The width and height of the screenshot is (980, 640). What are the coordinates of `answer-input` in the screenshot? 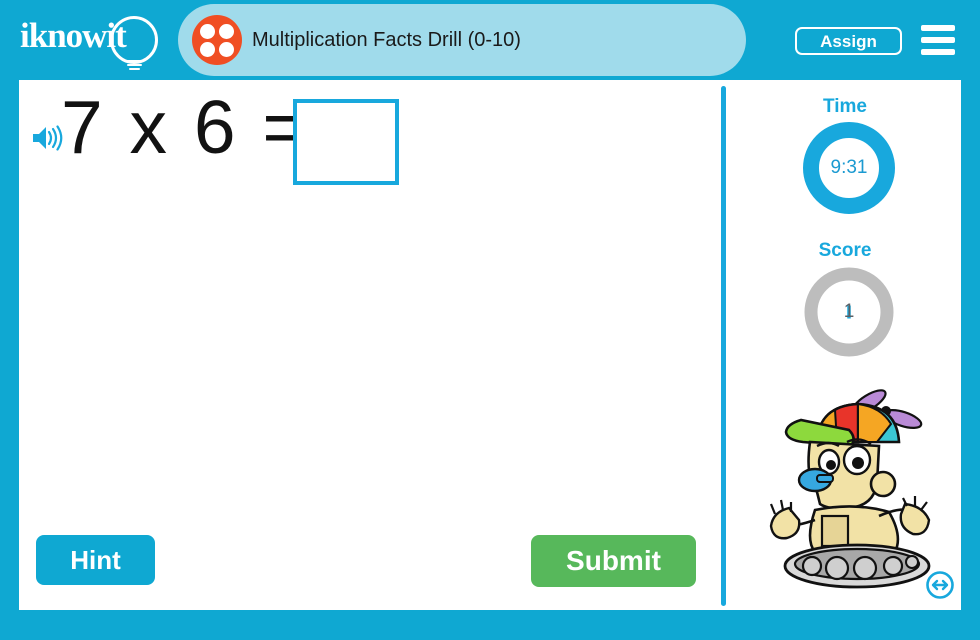 It's located at (346, 142).